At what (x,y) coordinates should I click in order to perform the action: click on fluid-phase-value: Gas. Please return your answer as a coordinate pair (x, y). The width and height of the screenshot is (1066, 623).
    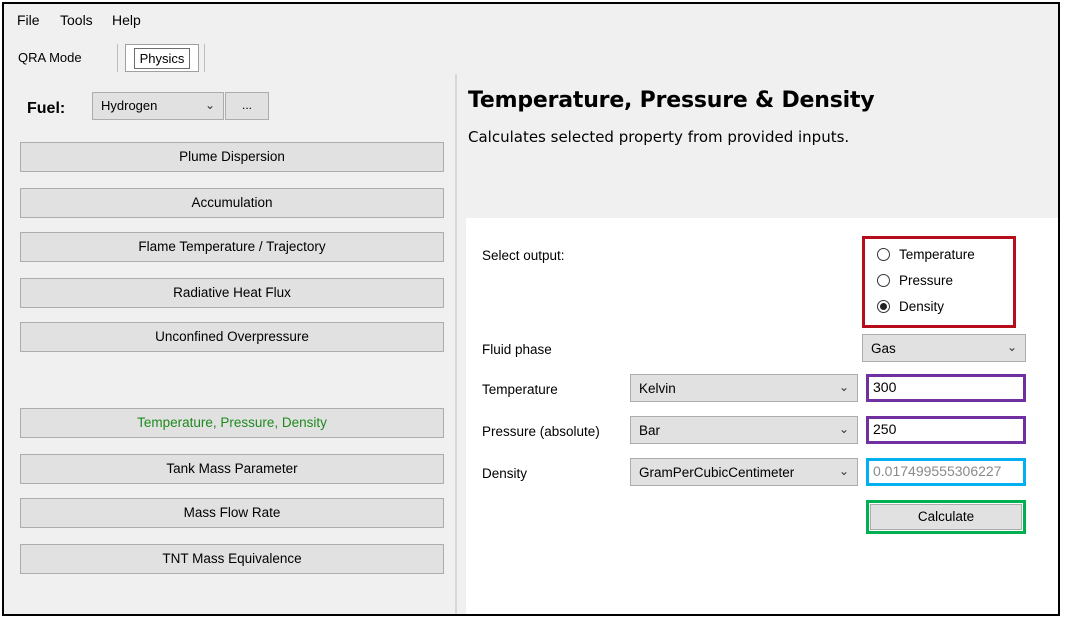
    Looking at the image, I should click on (883, 348).